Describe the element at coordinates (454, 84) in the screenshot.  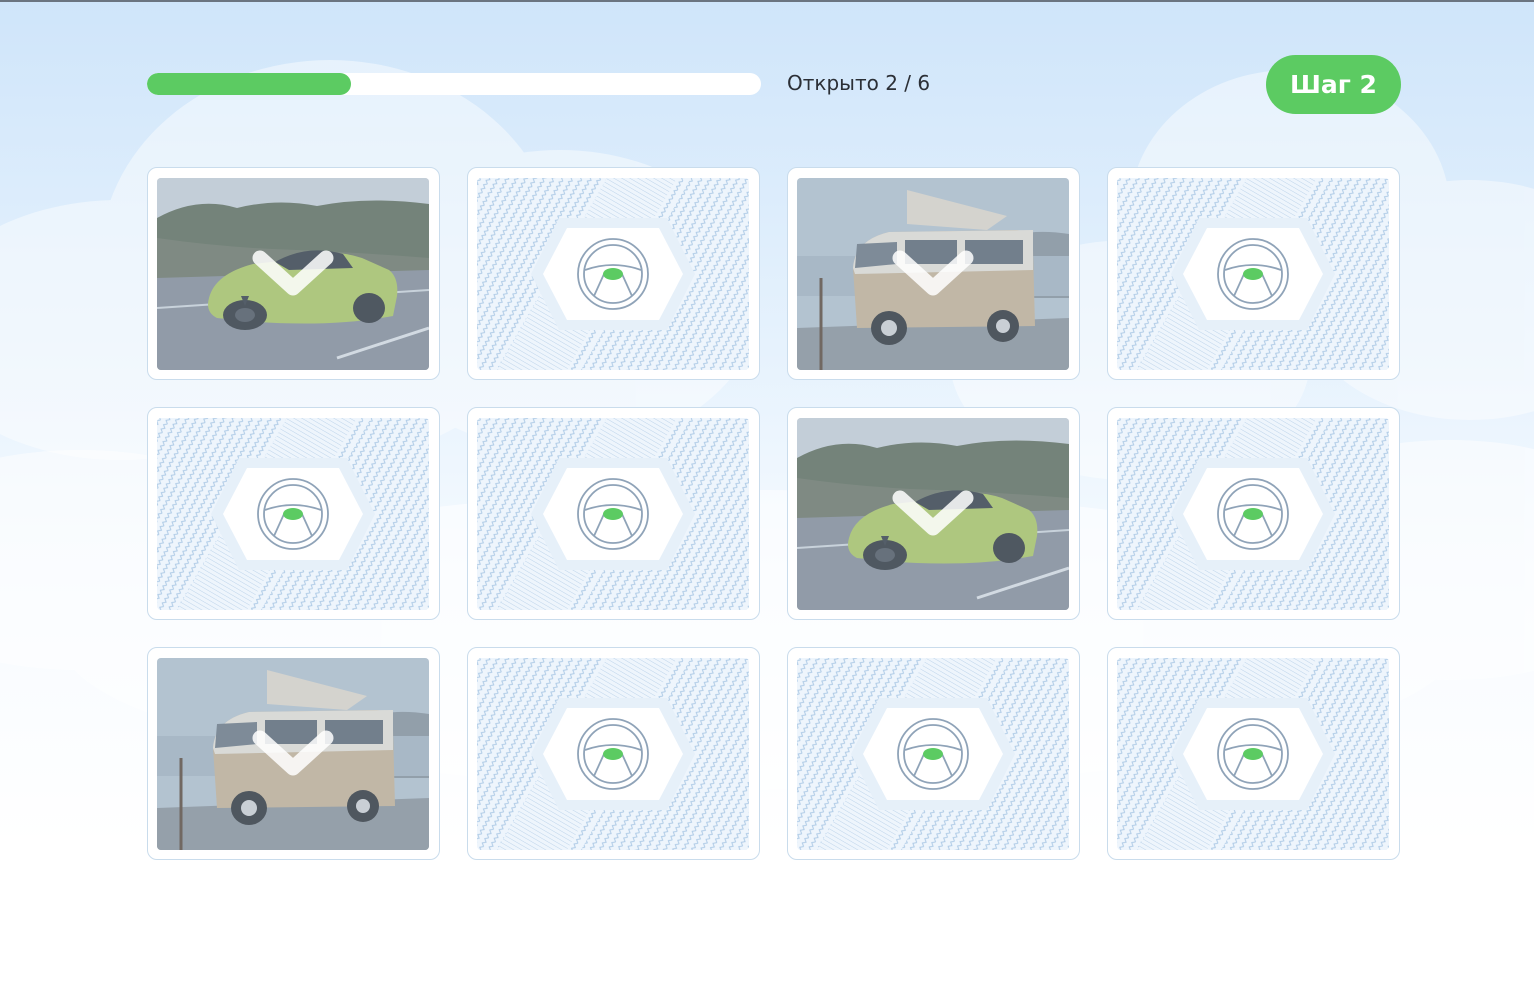
I see `progress-bar` at that location.